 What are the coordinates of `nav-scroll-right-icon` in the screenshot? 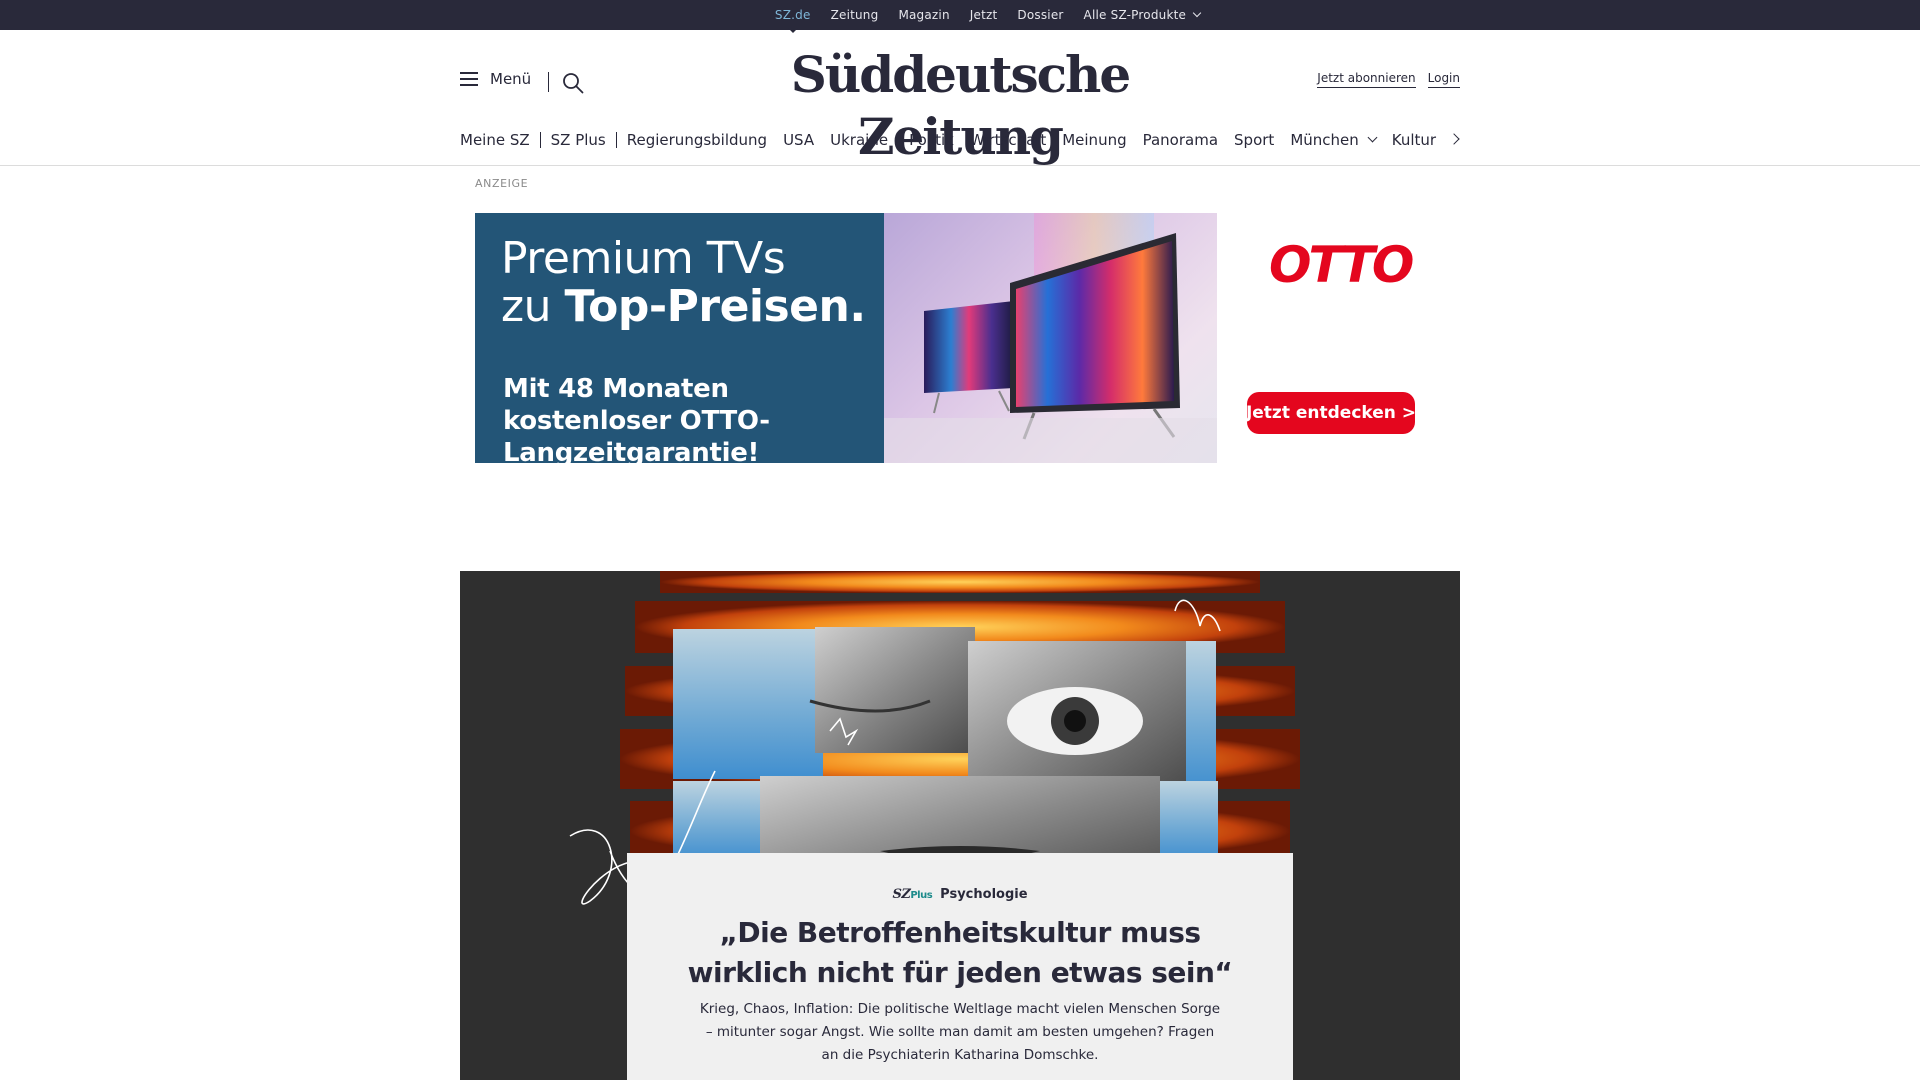 It's located at (1455, 139).